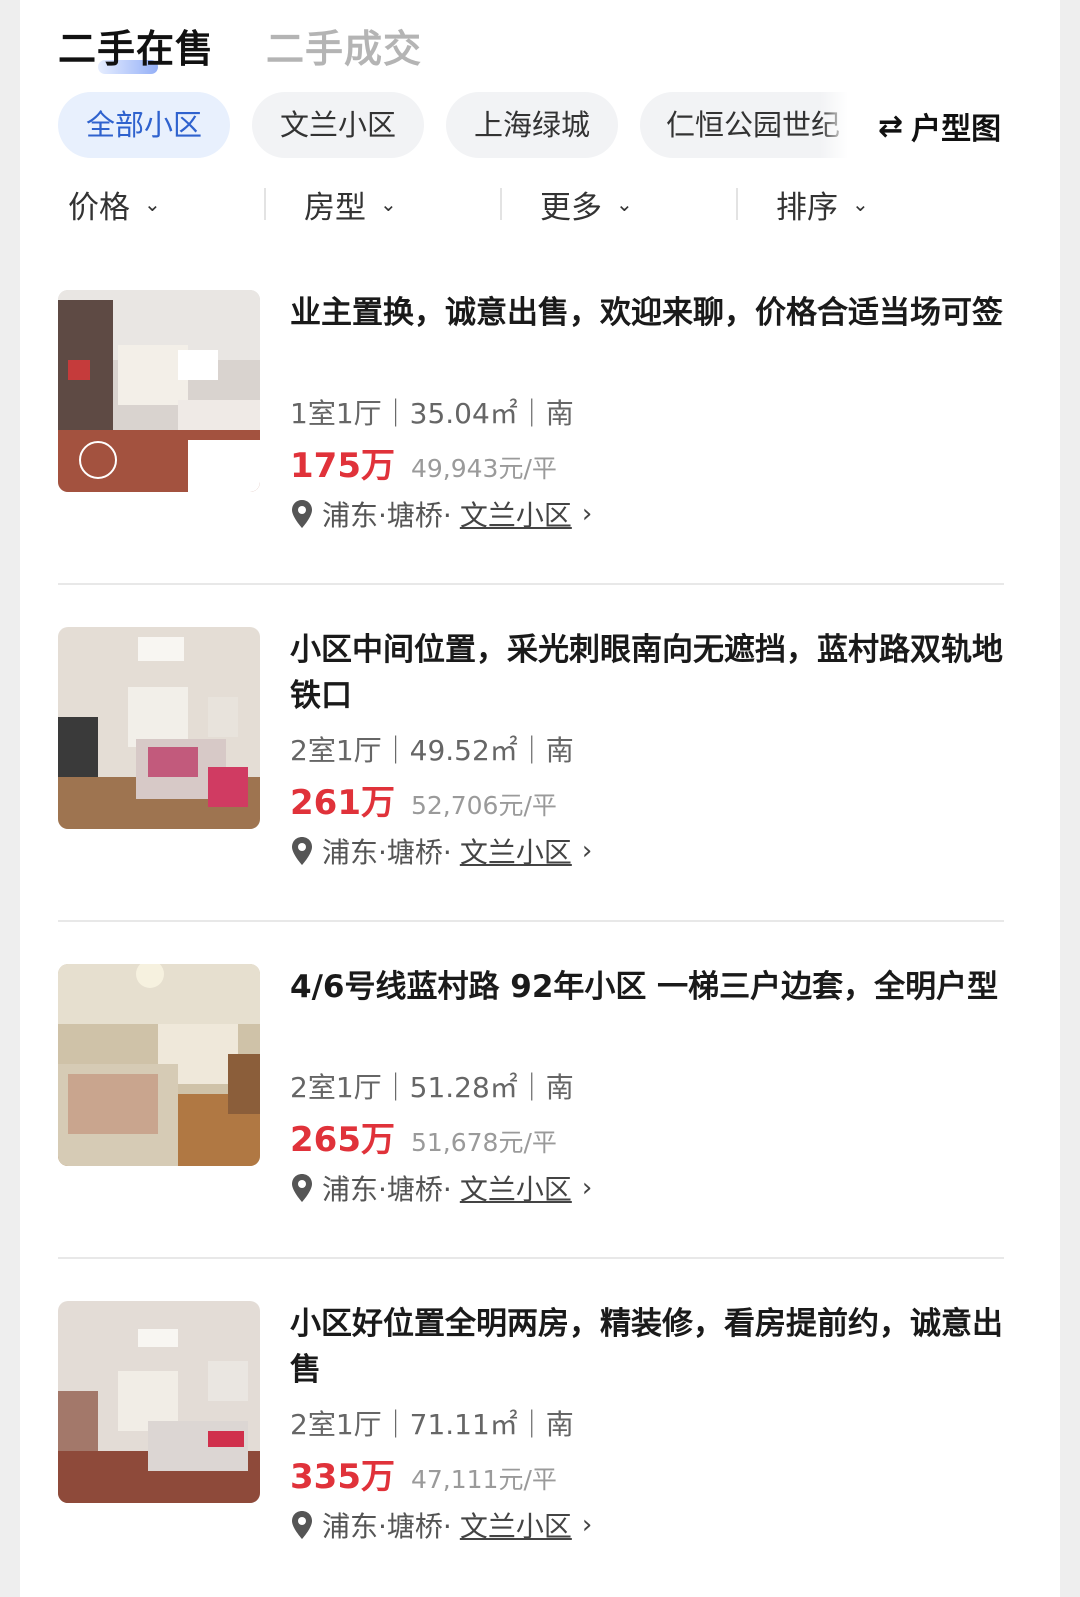 Image resolution: width=1080 pixels, height=1597 pixels. What do you see at coordinates (432, 1424) in the screenshot?
I see `listing-specs: 2室1厅｜71.11㎡｜南` at bounding box center [432, 1424].